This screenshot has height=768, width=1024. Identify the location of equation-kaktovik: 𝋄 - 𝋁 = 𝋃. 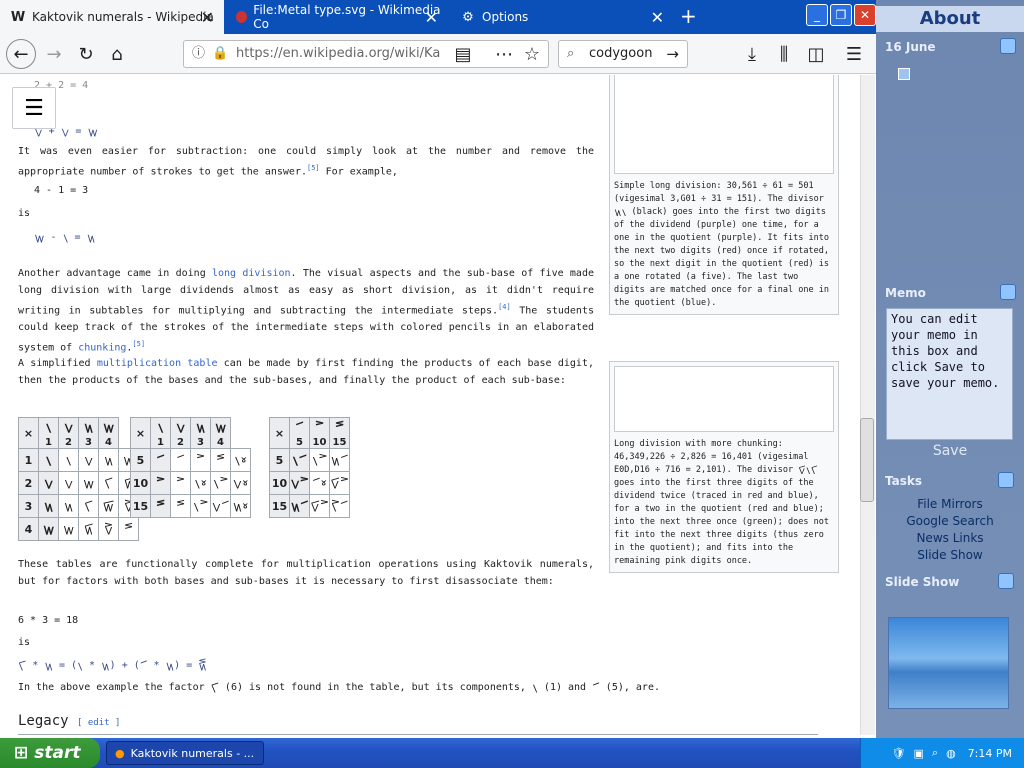
(65, 237).